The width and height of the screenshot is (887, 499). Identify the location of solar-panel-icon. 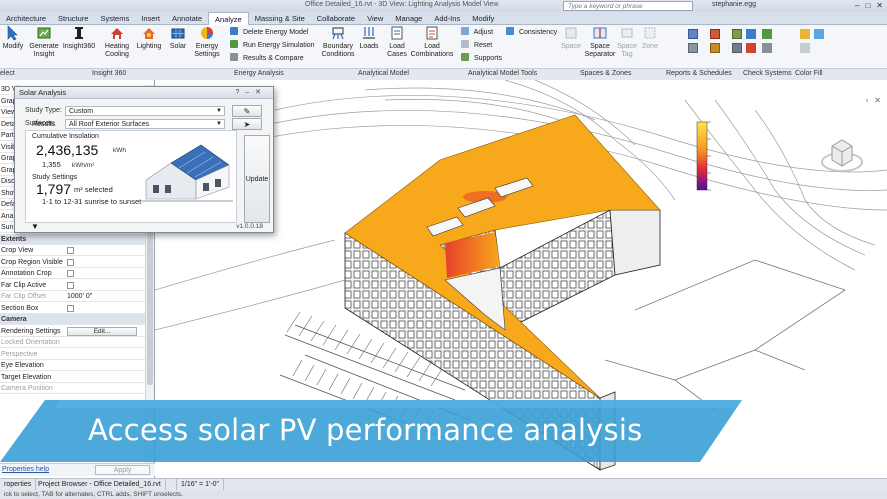
(178, 33).